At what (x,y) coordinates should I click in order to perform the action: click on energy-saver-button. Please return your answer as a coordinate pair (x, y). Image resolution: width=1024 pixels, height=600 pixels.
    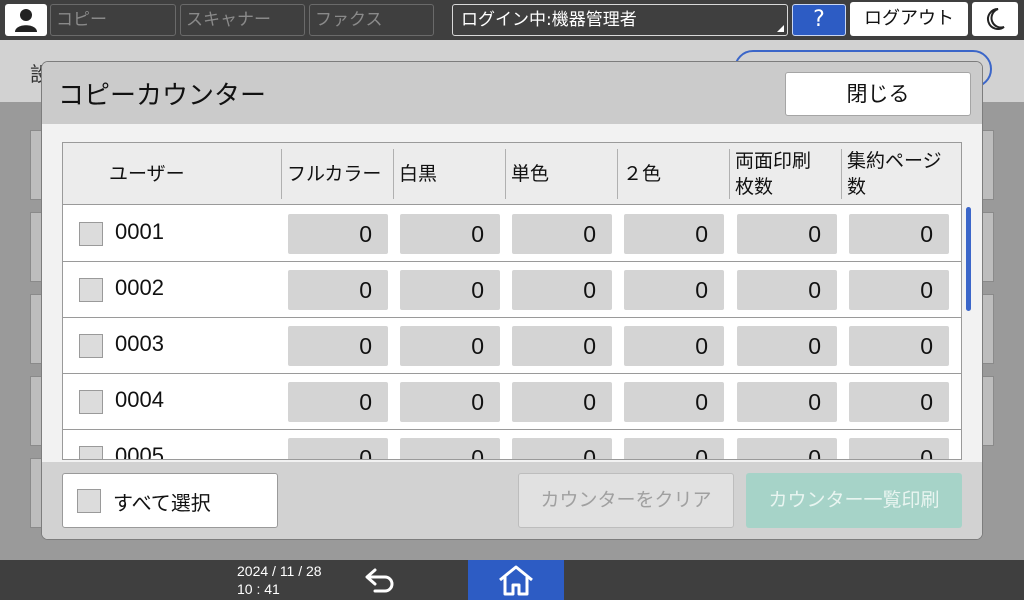
    Looking at the image, I should click on (995, 19).